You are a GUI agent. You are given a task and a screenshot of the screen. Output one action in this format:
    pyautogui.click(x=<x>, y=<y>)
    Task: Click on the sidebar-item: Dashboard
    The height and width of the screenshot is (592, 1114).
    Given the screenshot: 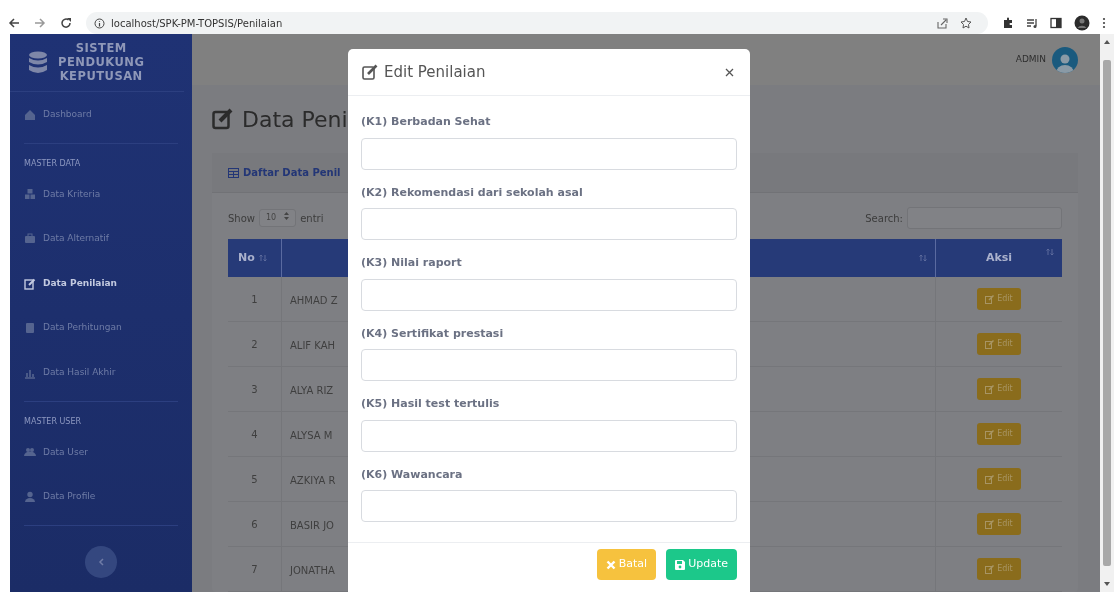 What is the action you would take?
    pyautogui.click(x=101, y=115)
    